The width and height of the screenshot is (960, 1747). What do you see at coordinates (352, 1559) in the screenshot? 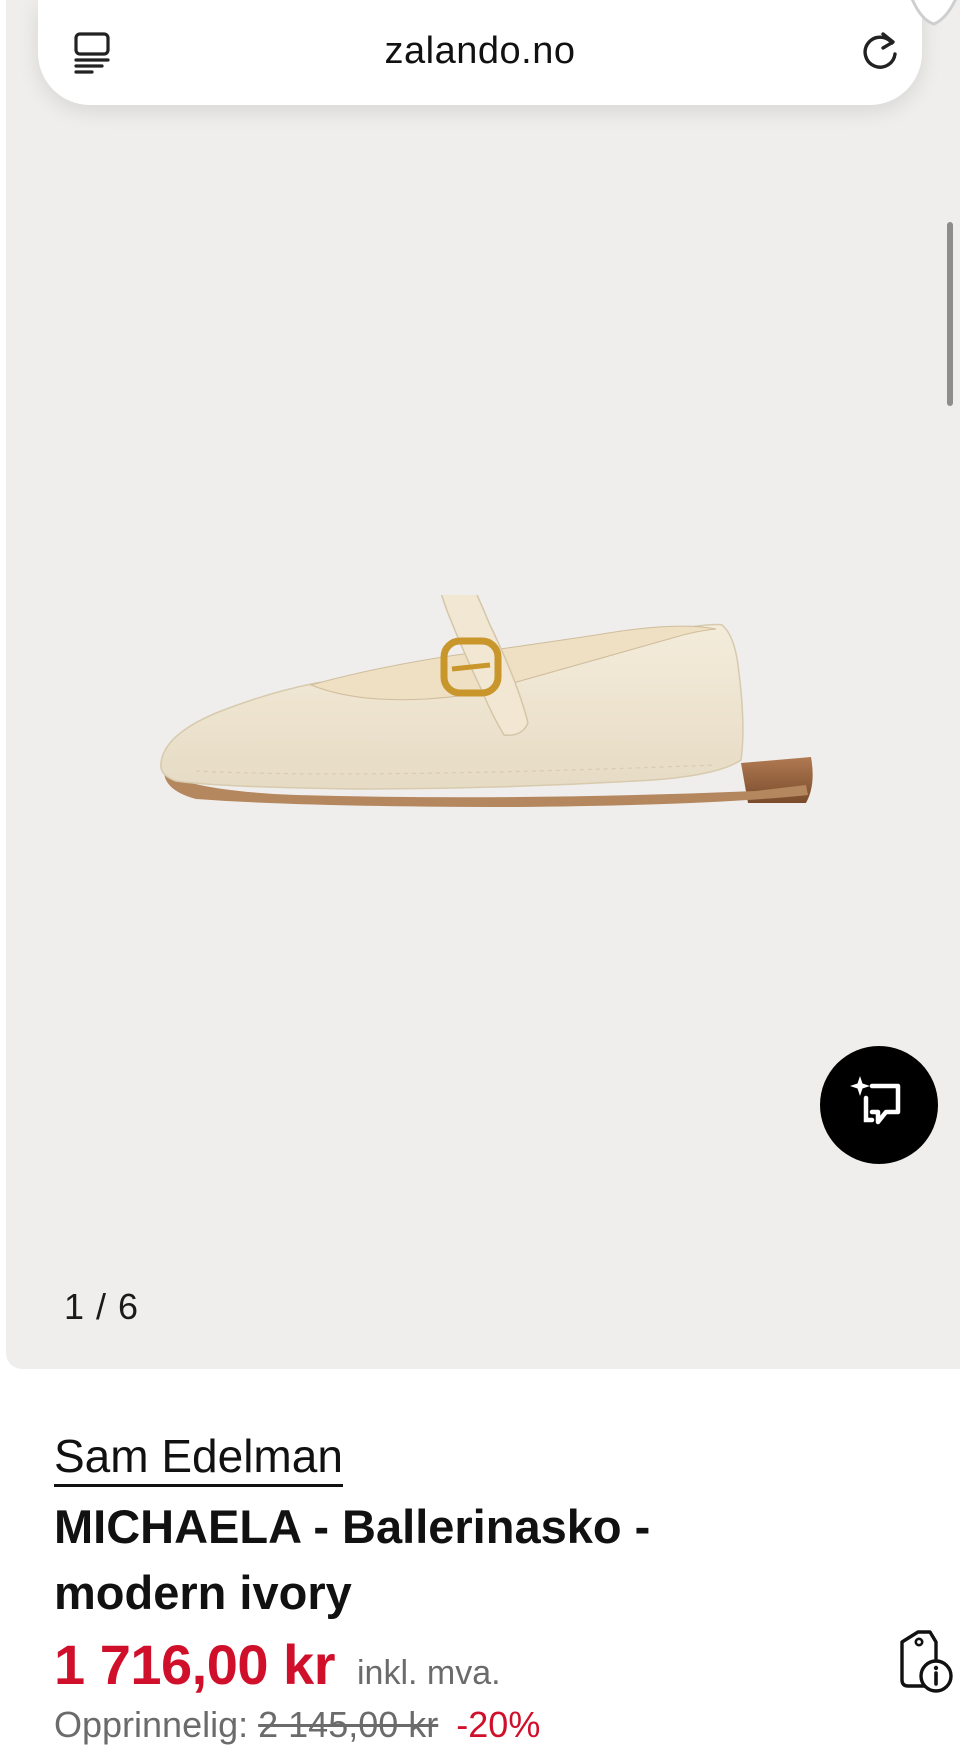
I see `product-title: MICHAELA - Ballerinasko - modern ivory` at bounding box center [352, 1559].